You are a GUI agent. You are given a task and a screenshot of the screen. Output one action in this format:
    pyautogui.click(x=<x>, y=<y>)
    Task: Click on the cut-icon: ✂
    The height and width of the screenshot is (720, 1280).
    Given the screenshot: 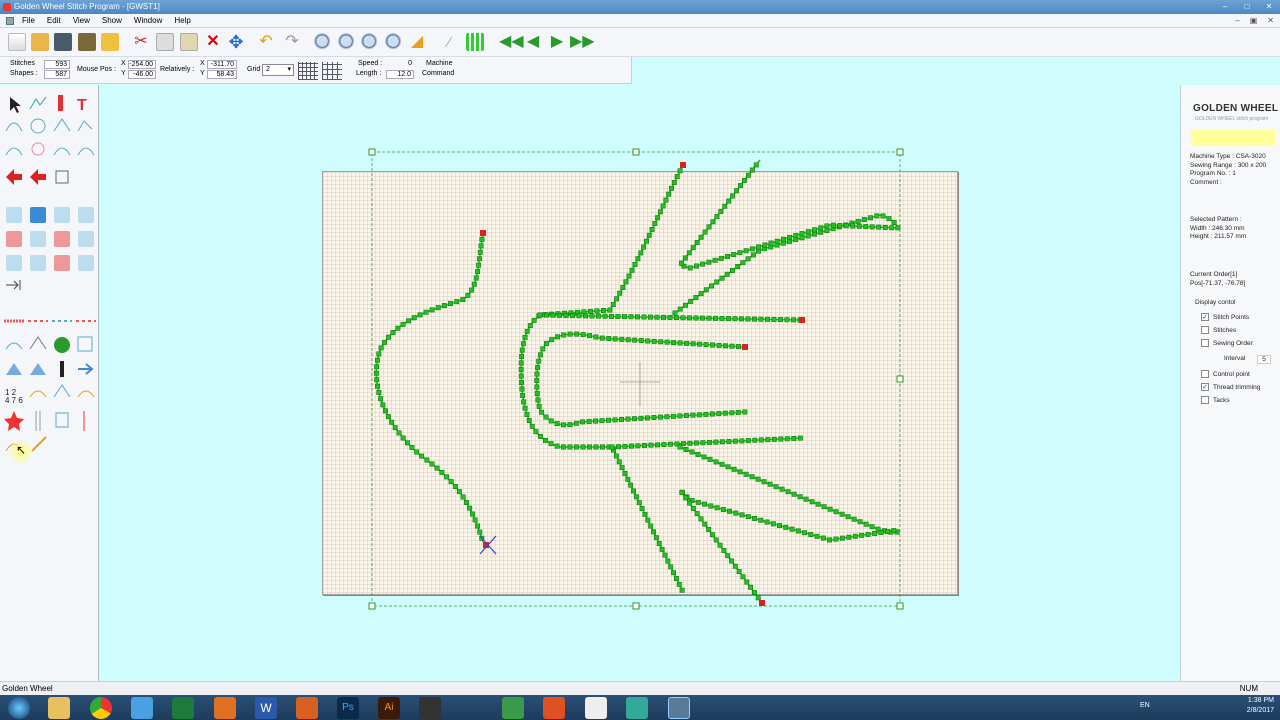 What is the action you would take?
    pyautogui.click(x=141, y=42)
    